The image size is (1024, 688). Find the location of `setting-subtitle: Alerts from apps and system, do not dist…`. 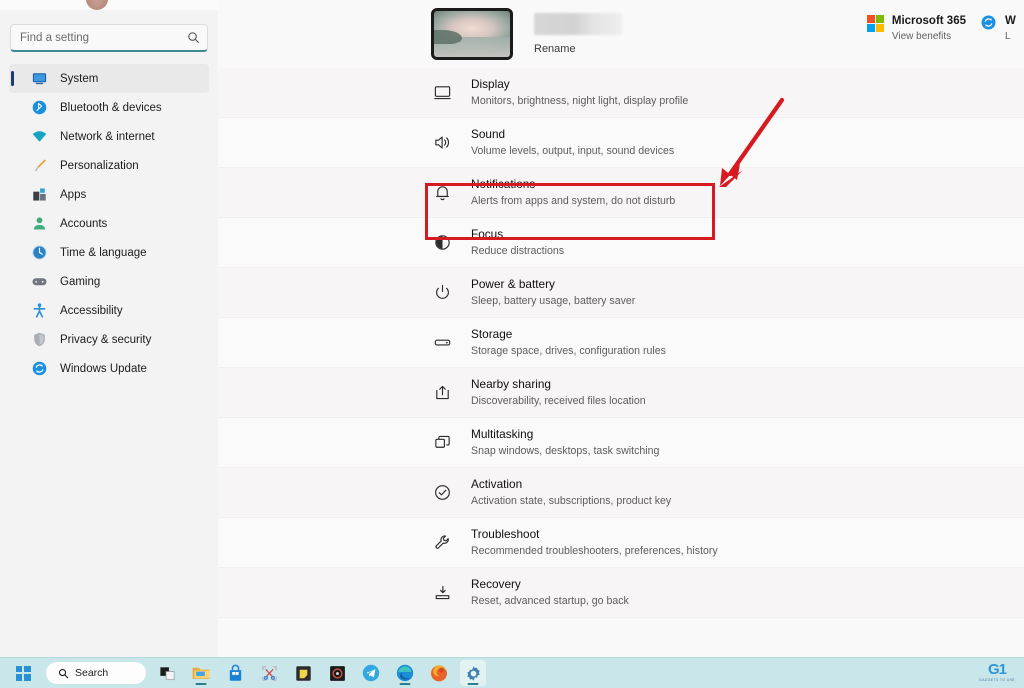

setting-subtitle: Alerts from apps and system, do not dist… is located at coordinates (573, 201).